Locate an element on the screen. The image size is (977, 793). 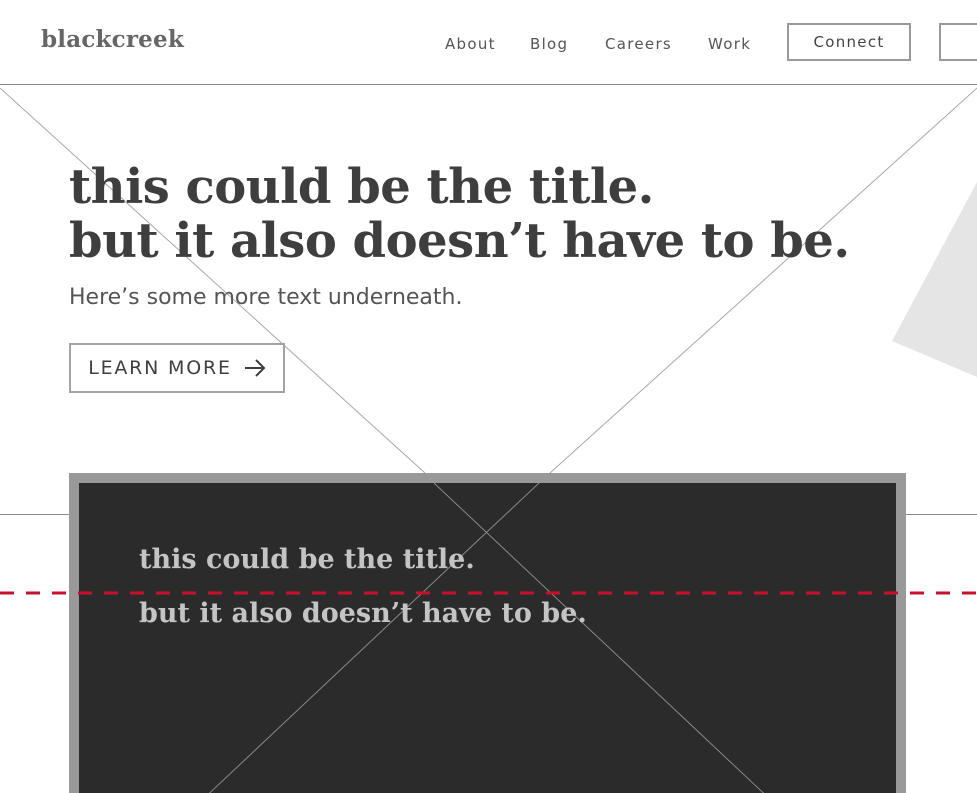
learn-more-label: LEARN MORE is located at coordinates (160, 368).